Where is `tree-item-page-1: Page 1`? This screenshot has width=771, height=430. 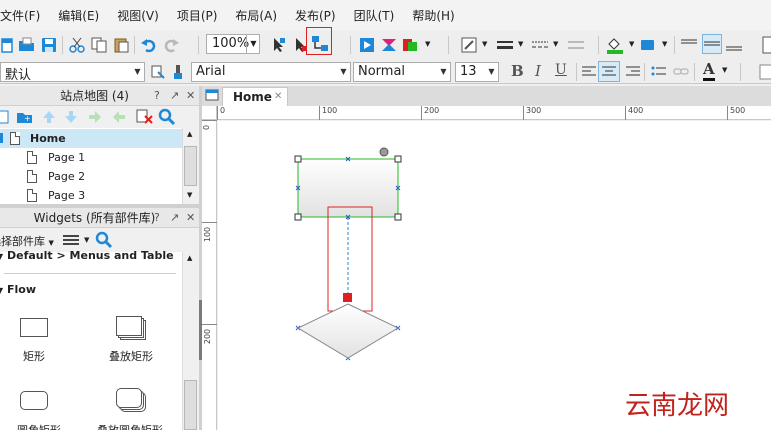 tree-item-page-1: Page 1 is located at coordinates (91, 157).